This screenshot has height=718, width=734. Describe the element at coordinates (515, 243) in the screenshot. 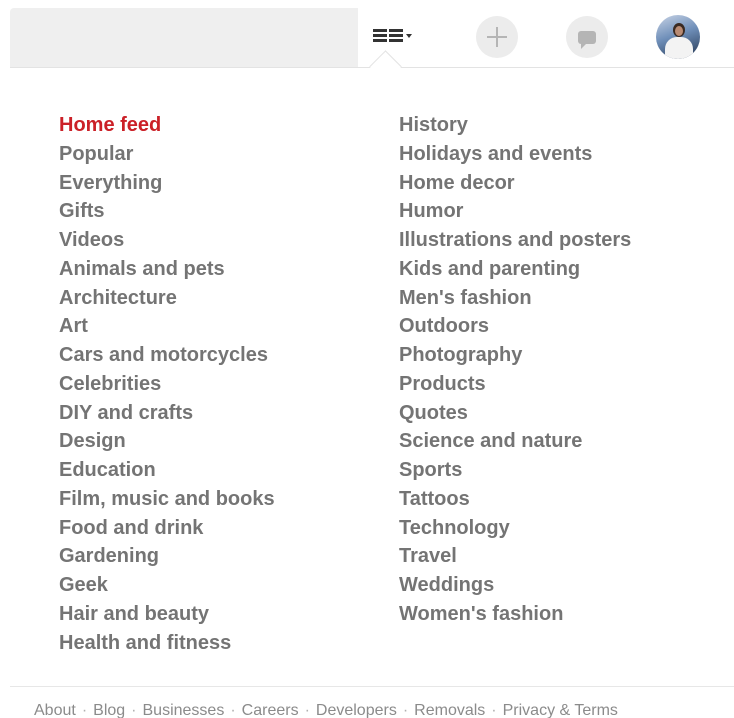

I see `category-illustrations-and-posters: Illustrations and posters` at that location.